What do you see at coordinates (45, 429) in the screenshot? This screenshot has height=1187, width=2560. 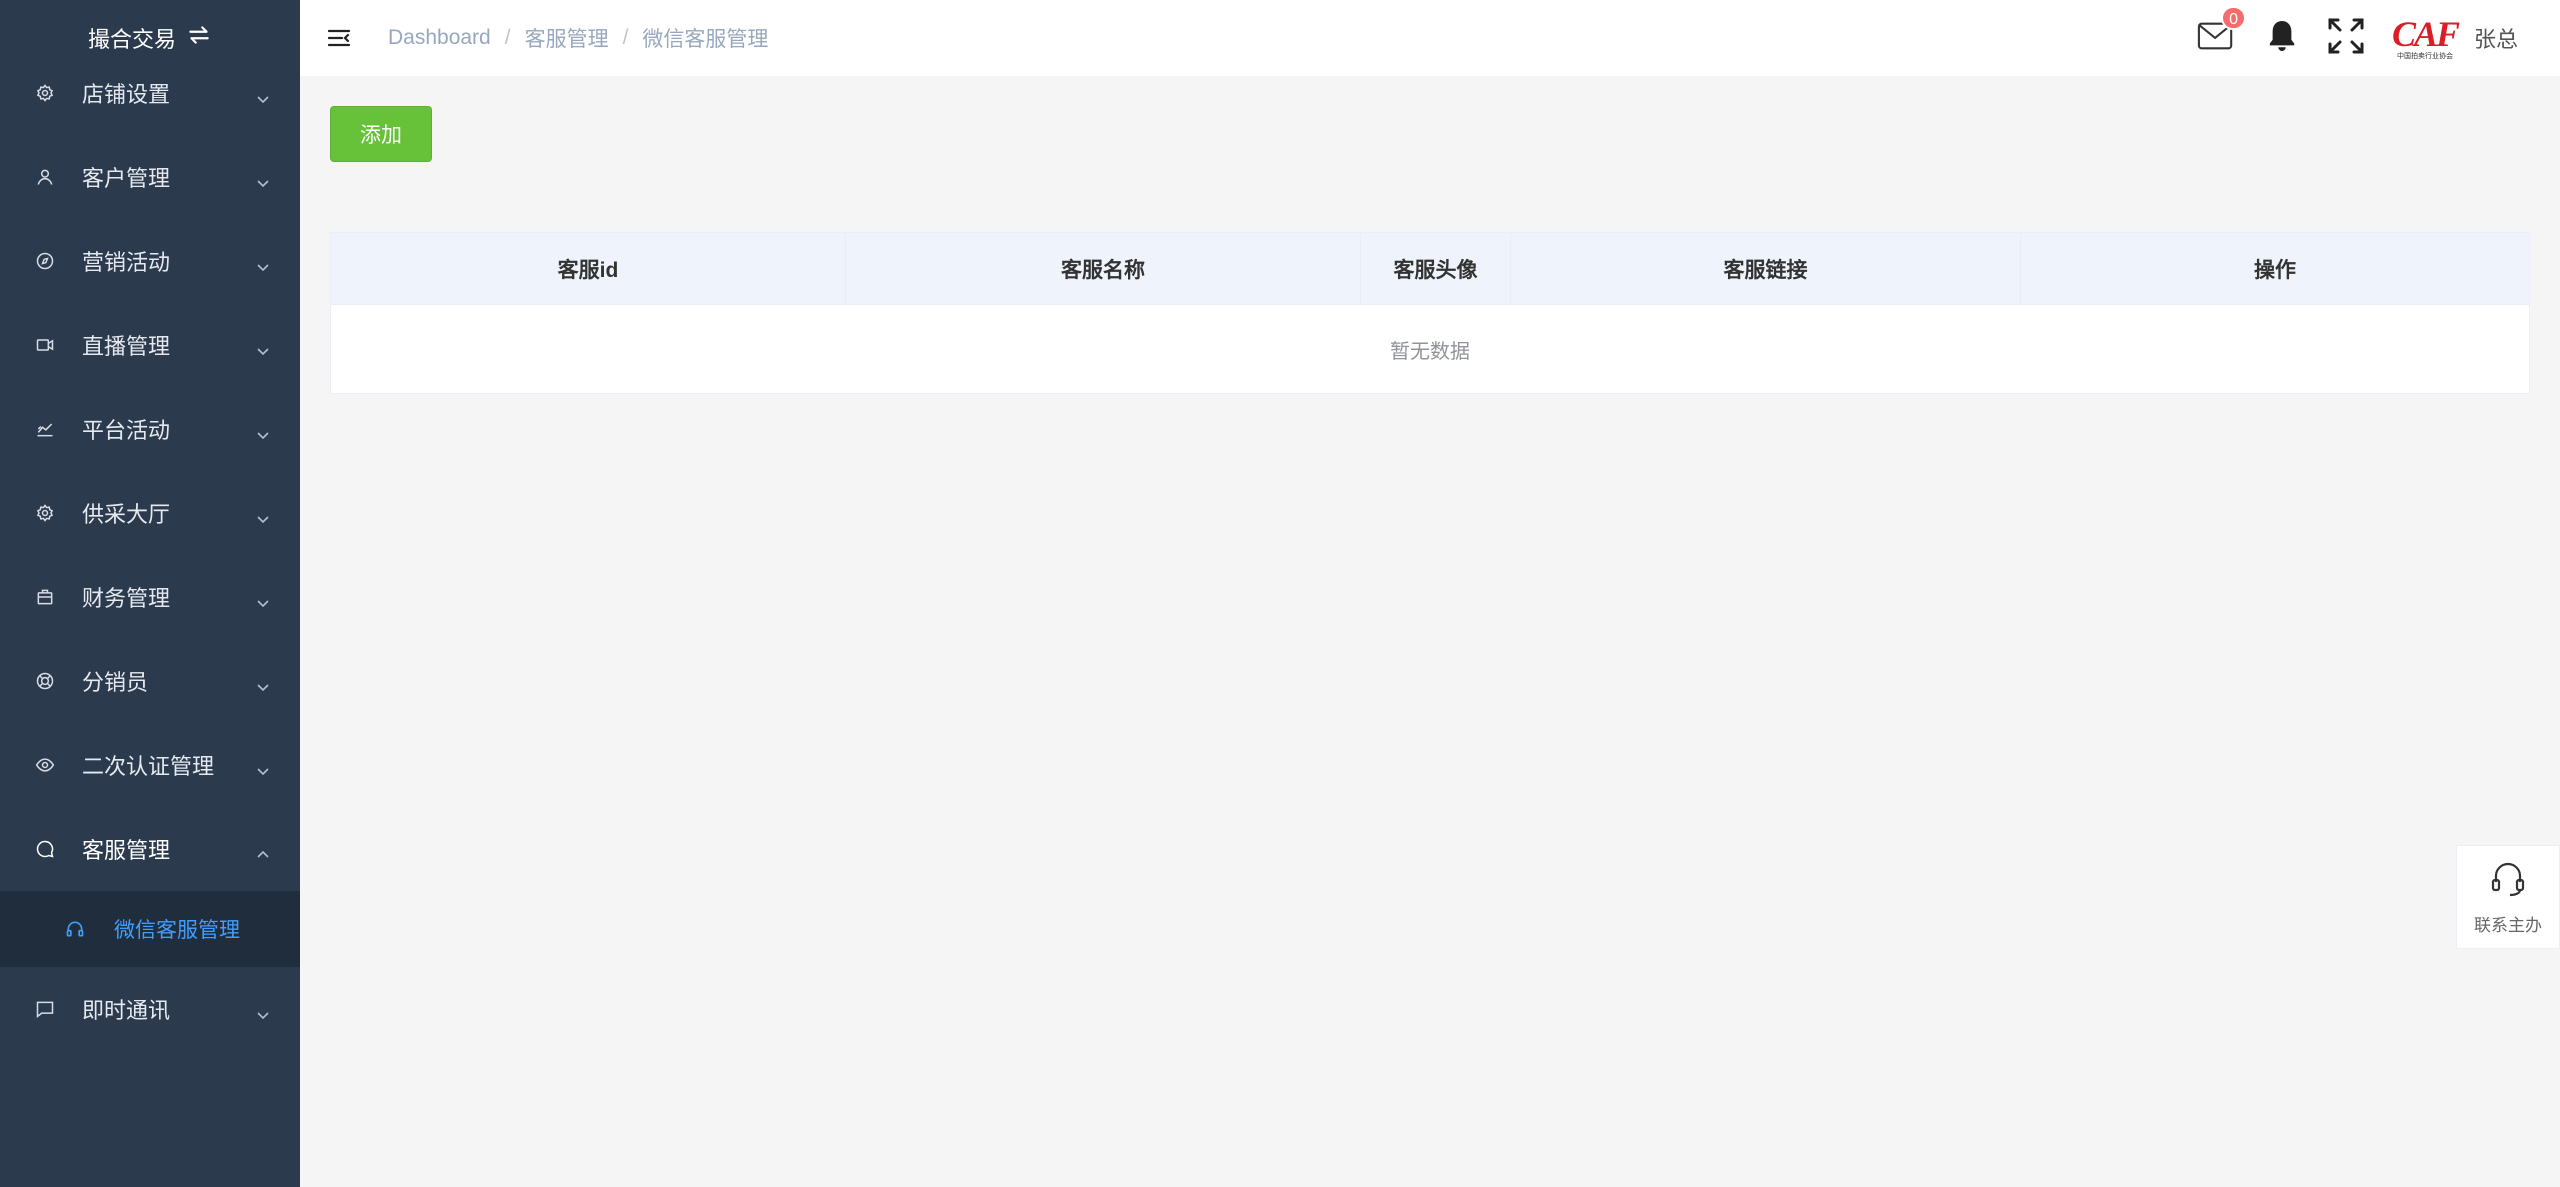 I see `chart-icon` at bounding box center [45, 429].